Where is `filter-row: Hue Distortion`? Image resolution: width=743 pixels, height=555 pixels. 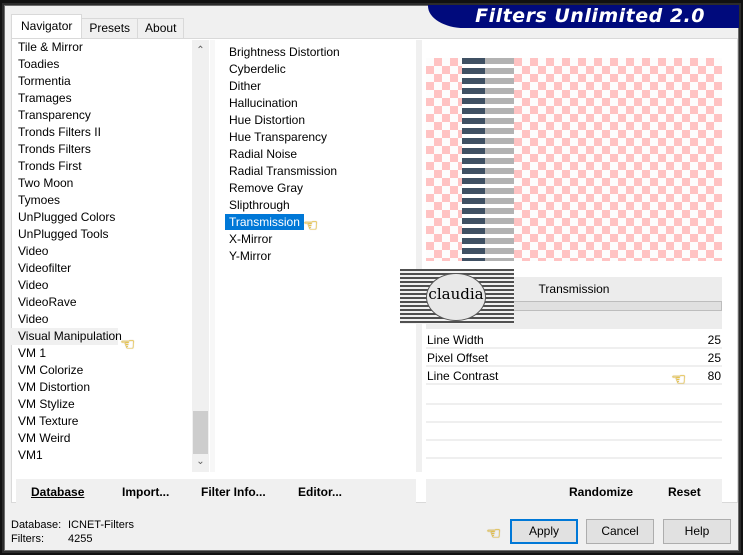 filter-row: Hue Distortion is located at coordinates (316, 120).